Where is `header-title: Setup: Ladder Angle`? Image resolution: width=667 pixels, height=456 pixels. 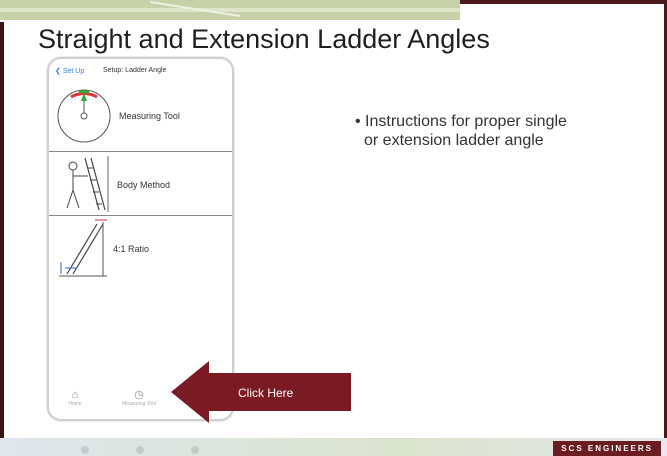 header-title: Setup: Ladder Angle is located at coordinates (135, 70).